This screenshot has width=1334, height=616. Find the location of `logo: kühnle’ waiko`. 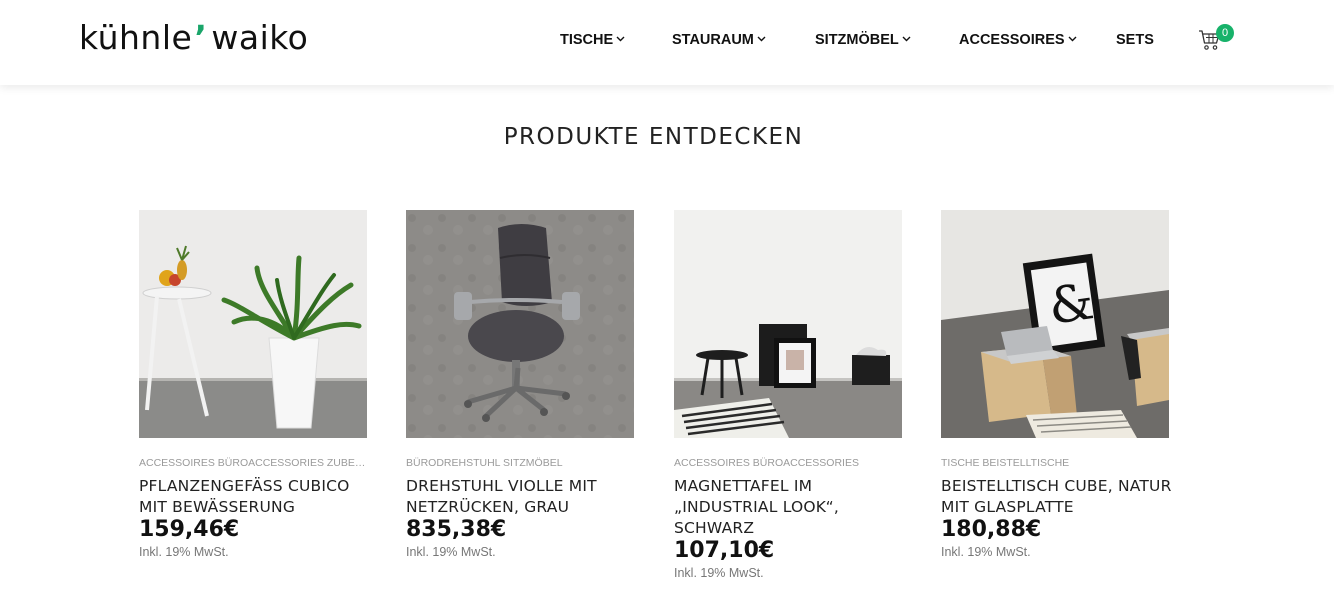

logo: kühnle’ waiko is located at coordinates (193, 38).